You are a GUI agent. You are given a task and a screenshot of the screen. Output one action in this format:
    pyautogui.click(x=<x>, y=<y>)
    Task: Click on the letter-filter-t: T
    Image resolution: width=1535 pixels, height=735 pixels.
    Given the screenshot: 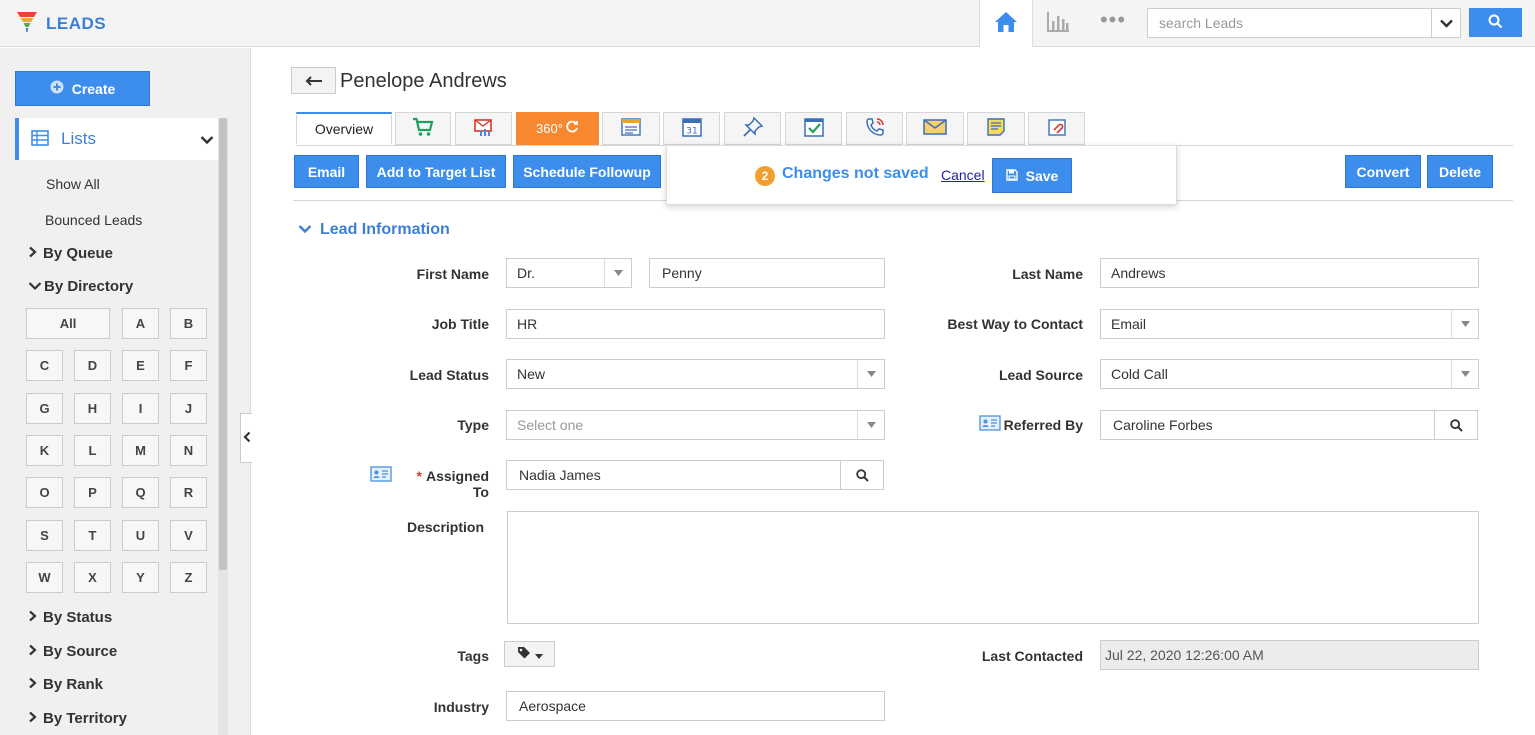 What is the action you would take?
    pyautogui.click(x=92, y=535)
    